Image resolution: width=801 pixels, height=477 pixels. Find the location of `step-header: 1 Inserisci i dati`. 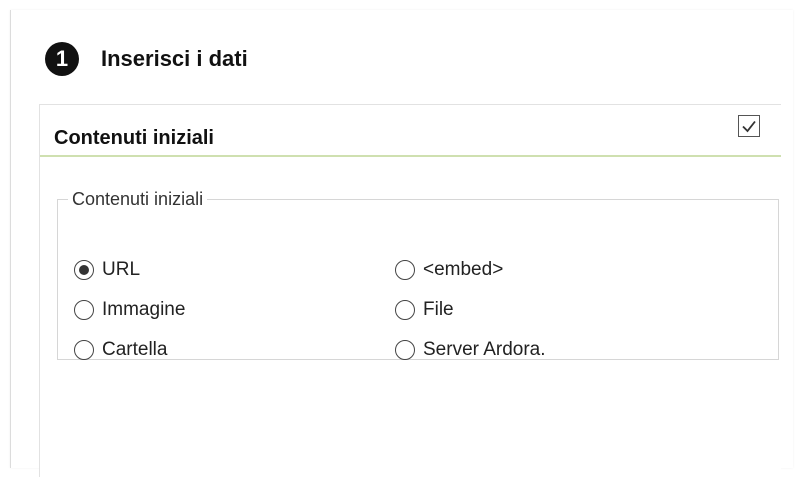

step-header: 1 Inserisci i dati is located at coordinates (146, 59).